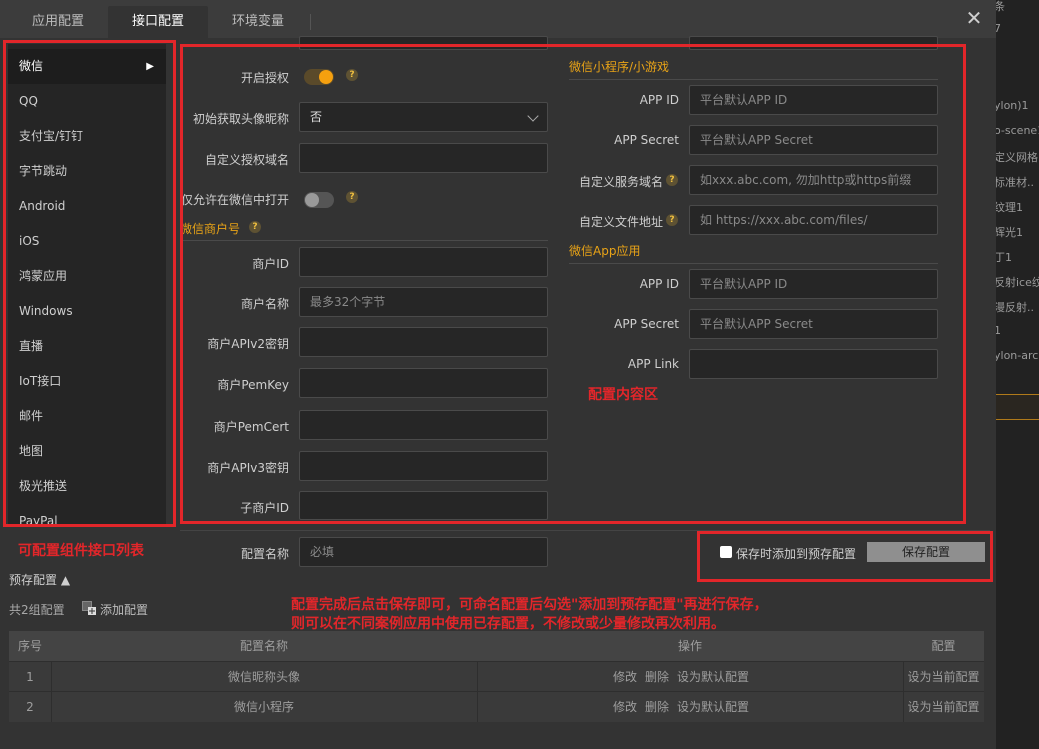 Image resolution: width=1039 pixels, height=749 pixels. I want to click on bg-item: 标准材.., so click(1015, 182).